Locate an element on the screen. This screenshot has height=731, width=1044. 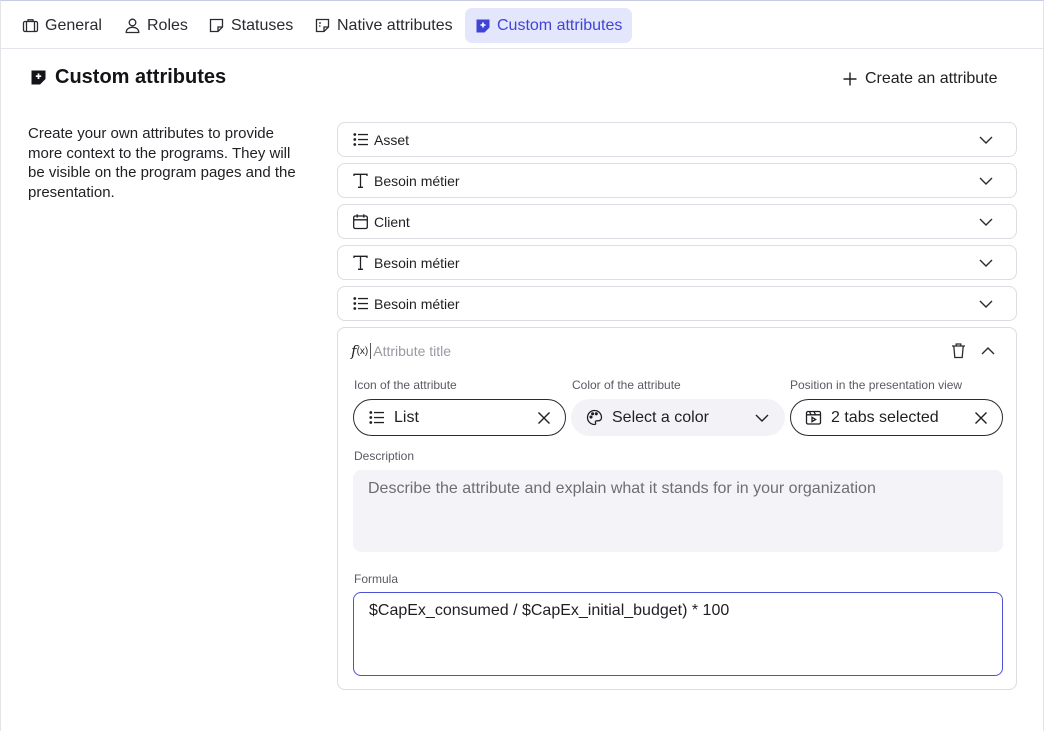
icon-select-value: List is located at coordinates (406, 417).